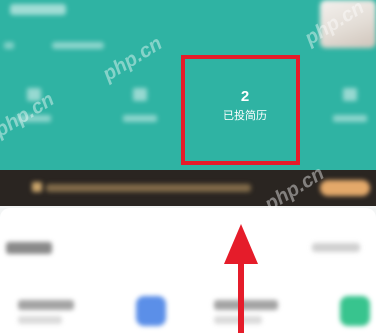 This screenshot has height=333, width=376. Describe the element at coordinates (29, 248) in the screenshot. I see `section-title-placeholder` at that location.